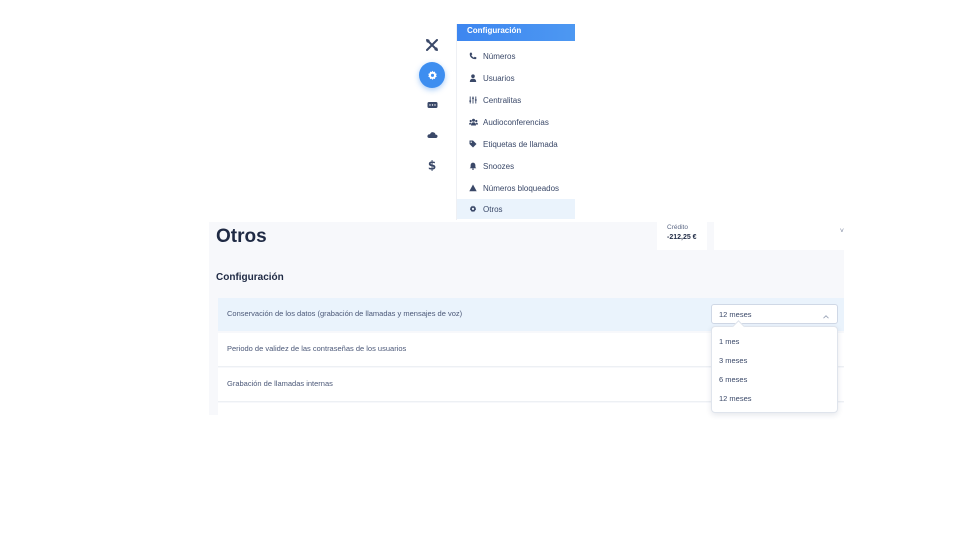  Describe the element at coordinates (473, 122) in the screenshot. I see `users-icon` at that location.